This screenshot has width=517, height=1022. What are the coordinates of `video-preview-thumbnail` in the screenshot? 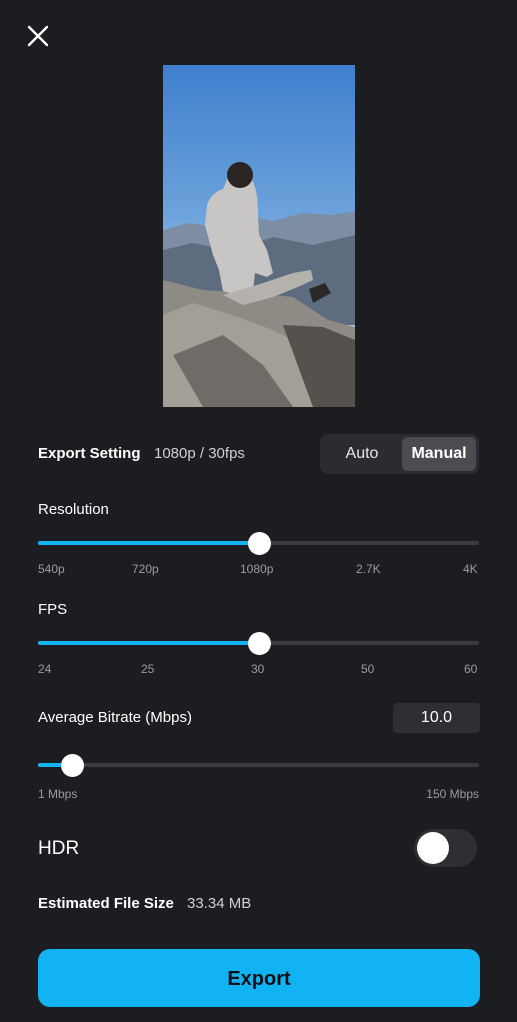 It's located at (259, 236).